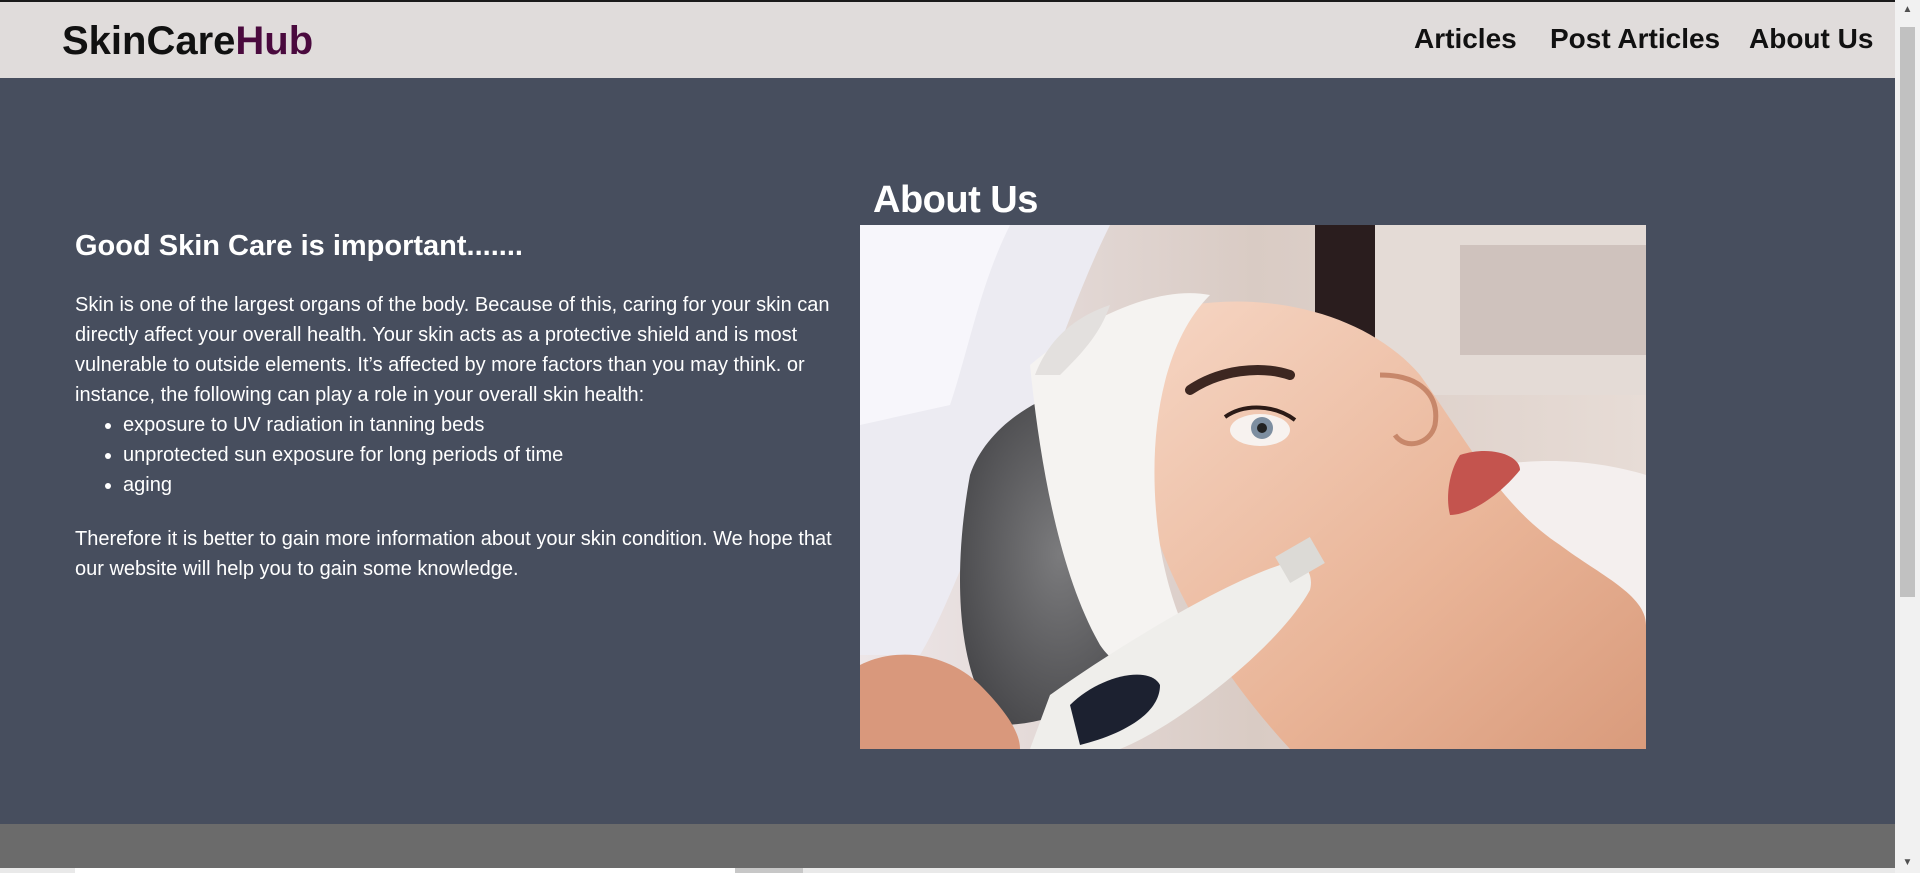 The width and height of the screenshot is (1920, 873). I want to click on brand-accent: Hub, so click(274, 41).